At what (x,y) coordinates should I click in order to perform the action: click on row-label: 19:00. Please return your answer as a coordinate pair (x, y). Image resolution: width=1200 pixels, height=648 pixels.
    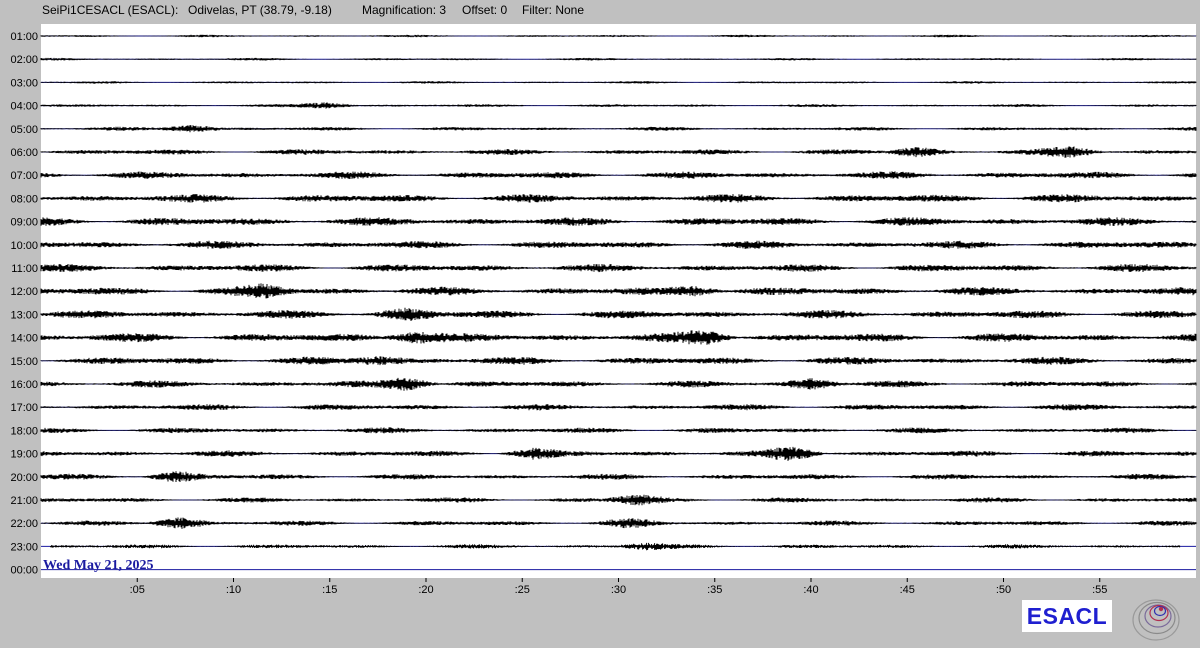
    Looking at the image, I should click on (24, 455).